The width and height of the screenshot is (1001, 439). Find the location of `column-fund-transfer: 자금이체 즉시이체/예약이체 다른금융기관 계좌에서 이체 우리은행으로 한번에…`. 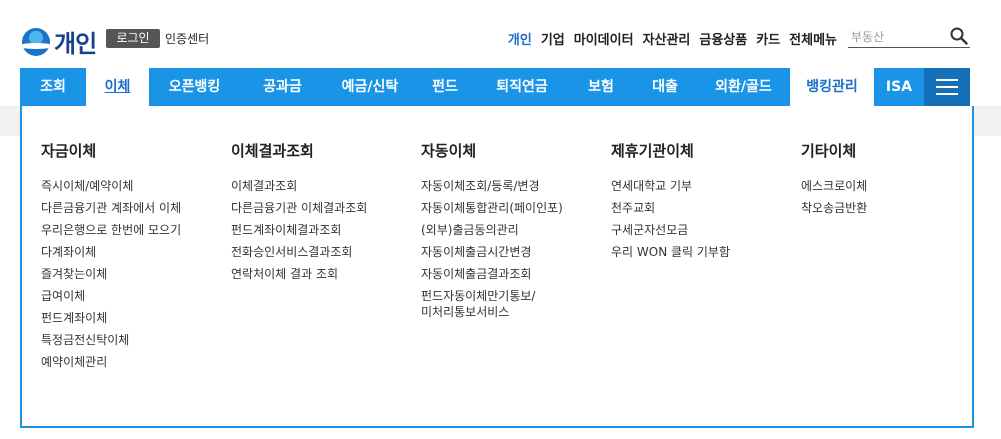

column-fund-transfer: 자금이체 즉시이체/예약이체 다른금융기관 계좌에서 이체 우리은행으로 한번에… is located at coordinates (111, 256).